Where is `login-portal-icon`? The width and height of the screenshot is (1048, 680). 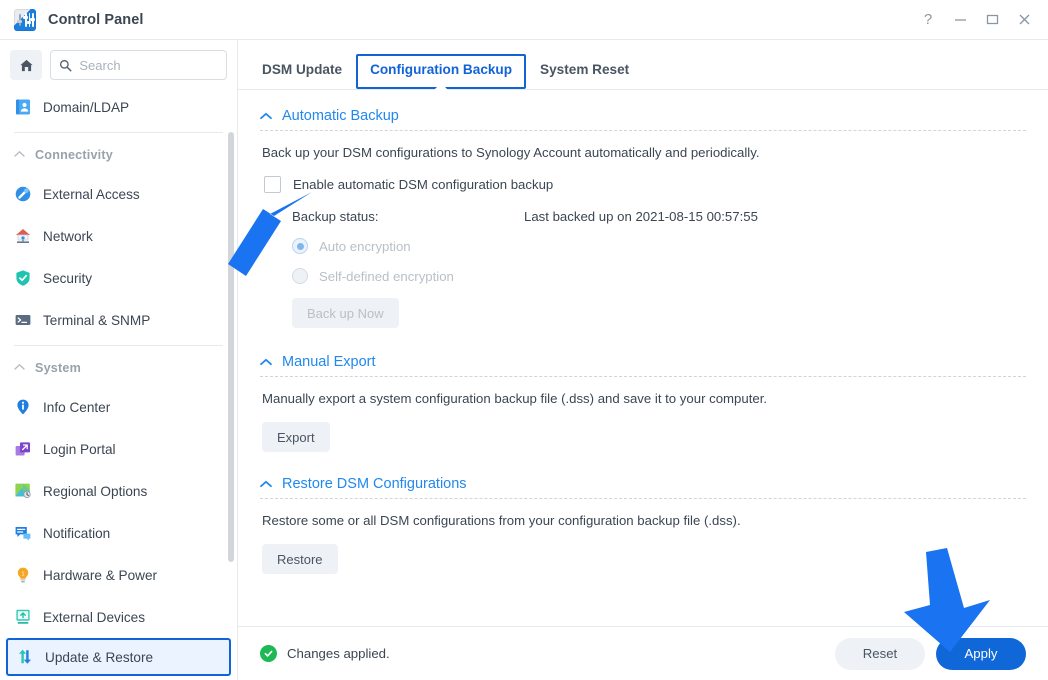
login-portal-icon is located at coordinates (23, 449).